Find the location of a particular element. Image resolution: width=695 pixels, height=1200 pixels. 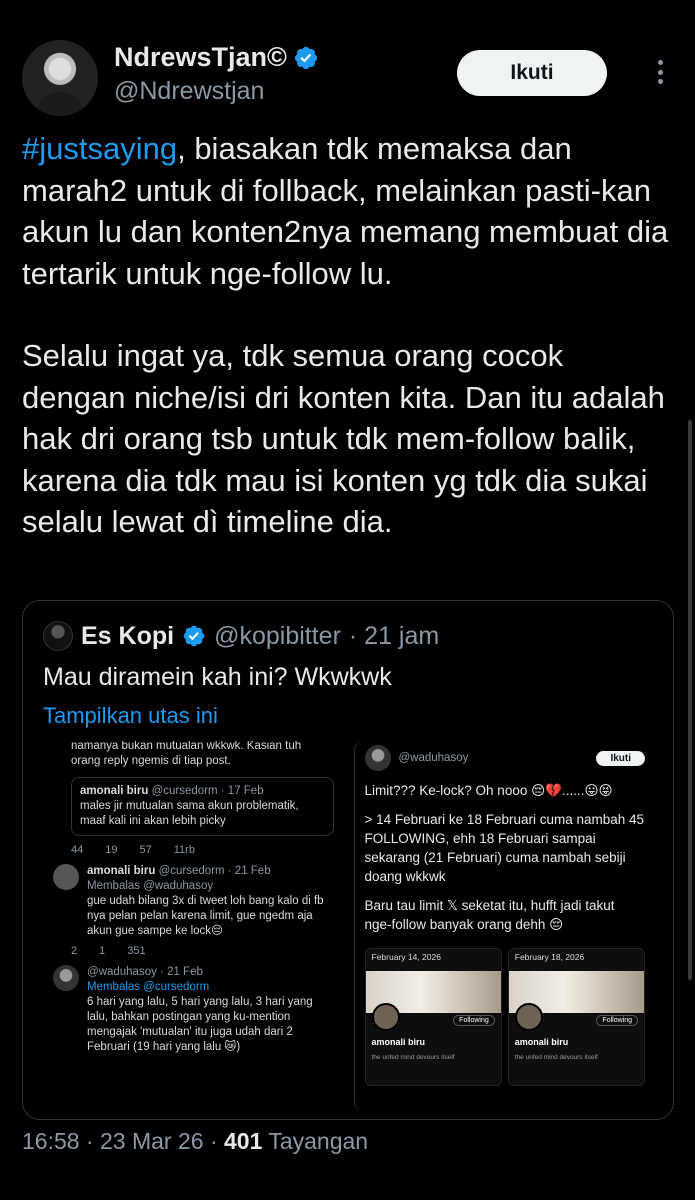

author-handle: @Ndrewstjan is located at coordinates (216, 91).